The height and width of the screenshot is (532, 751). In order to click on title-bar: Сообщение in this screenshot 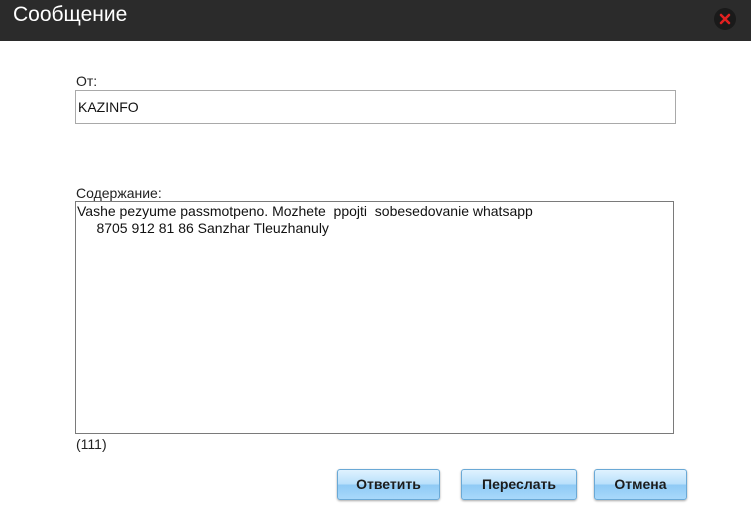, I will do `click(375, 20)`.